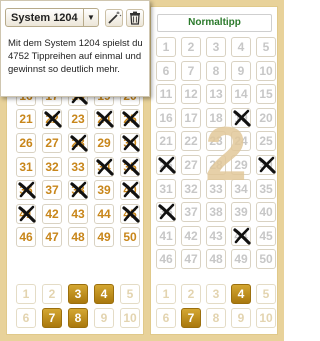 The image size is (320, 341). Describe the element at coordinates (130, 213) in the screenshot. I see `field1-number-45: 45` at that location.